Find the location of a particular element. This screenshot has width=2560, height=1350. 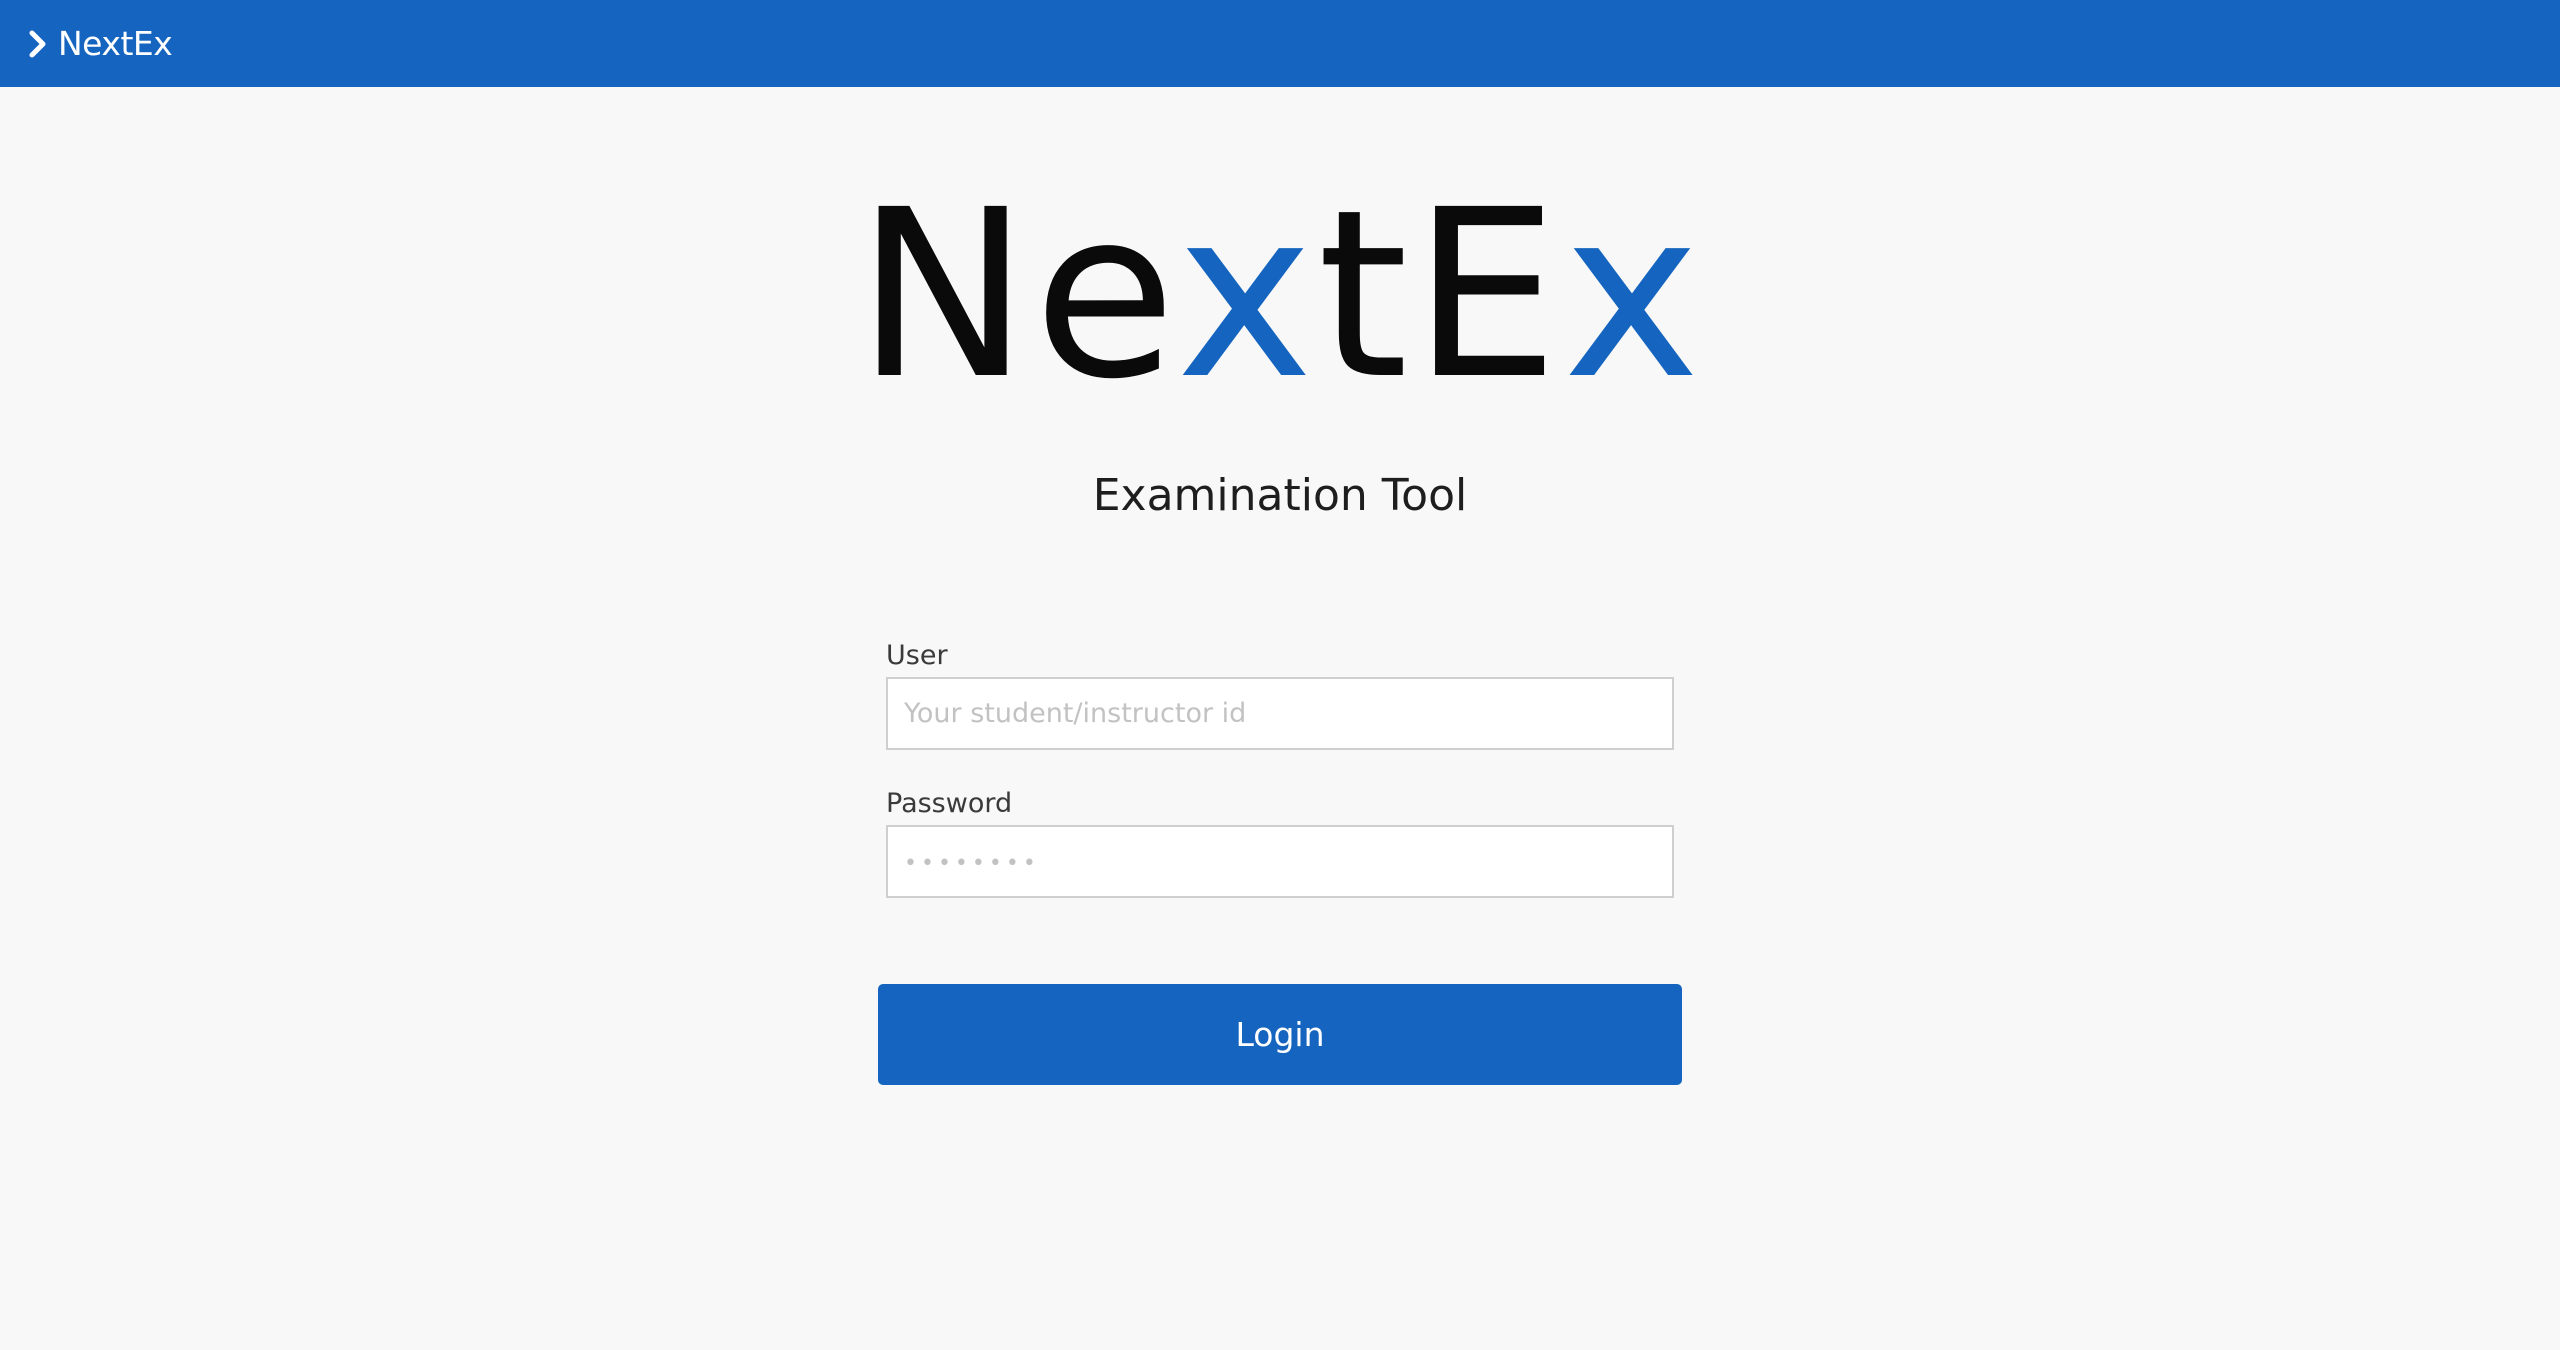

login-form: User Password is located at coordinates (1280, 769).